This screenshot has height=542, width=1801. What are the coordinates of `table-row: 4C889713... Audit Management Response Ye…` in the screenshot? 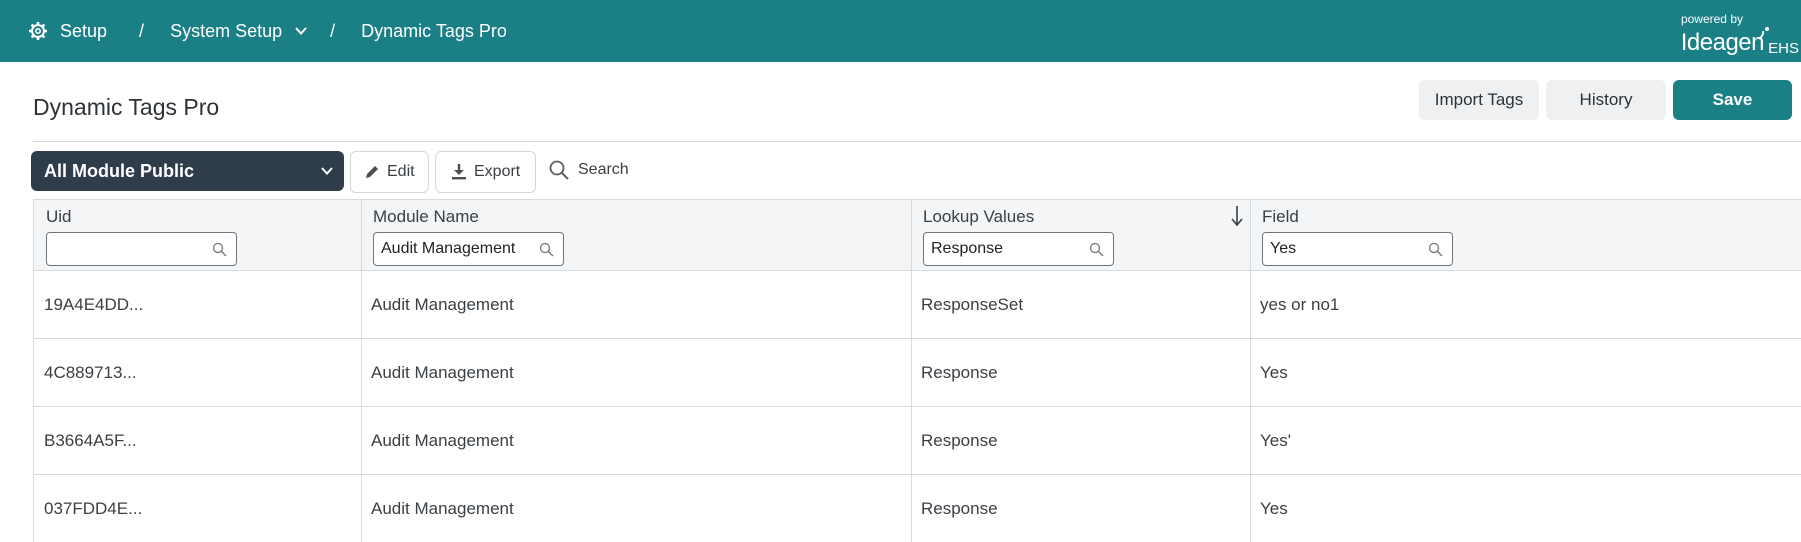 It's located at (917, 373).